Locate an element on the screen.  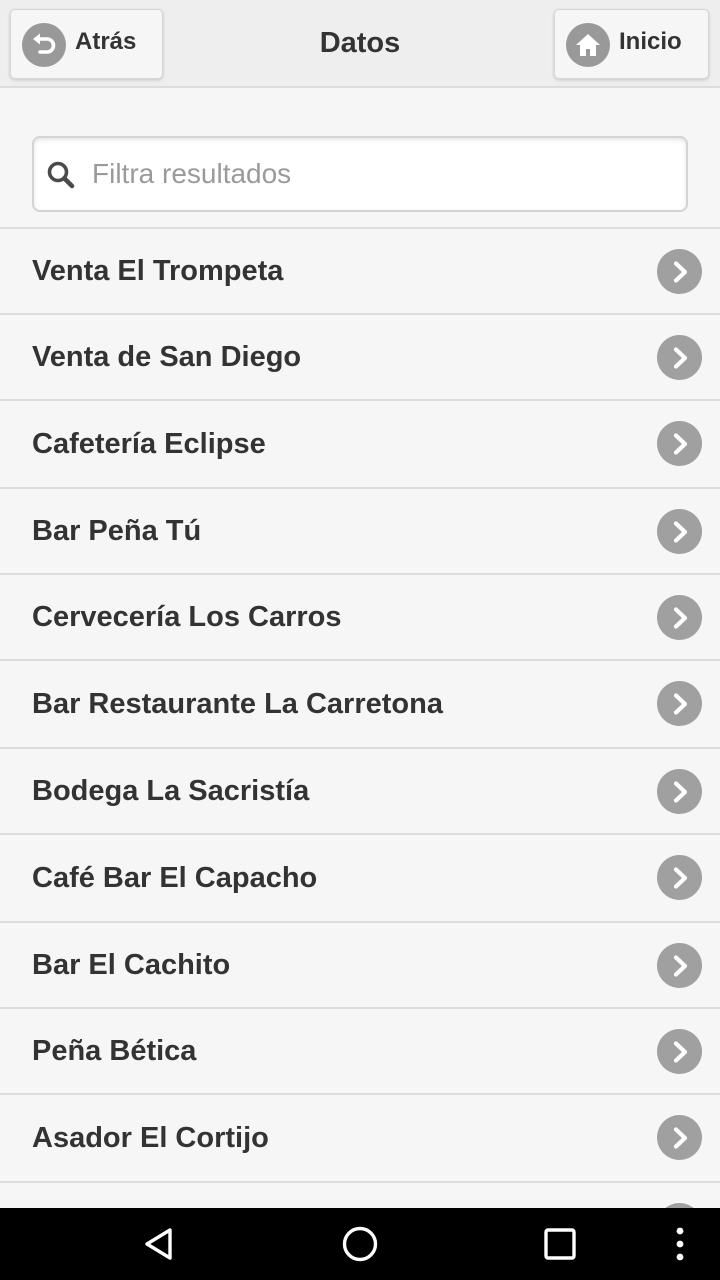
circle-home-icon is located at coordinates (360, 1244).